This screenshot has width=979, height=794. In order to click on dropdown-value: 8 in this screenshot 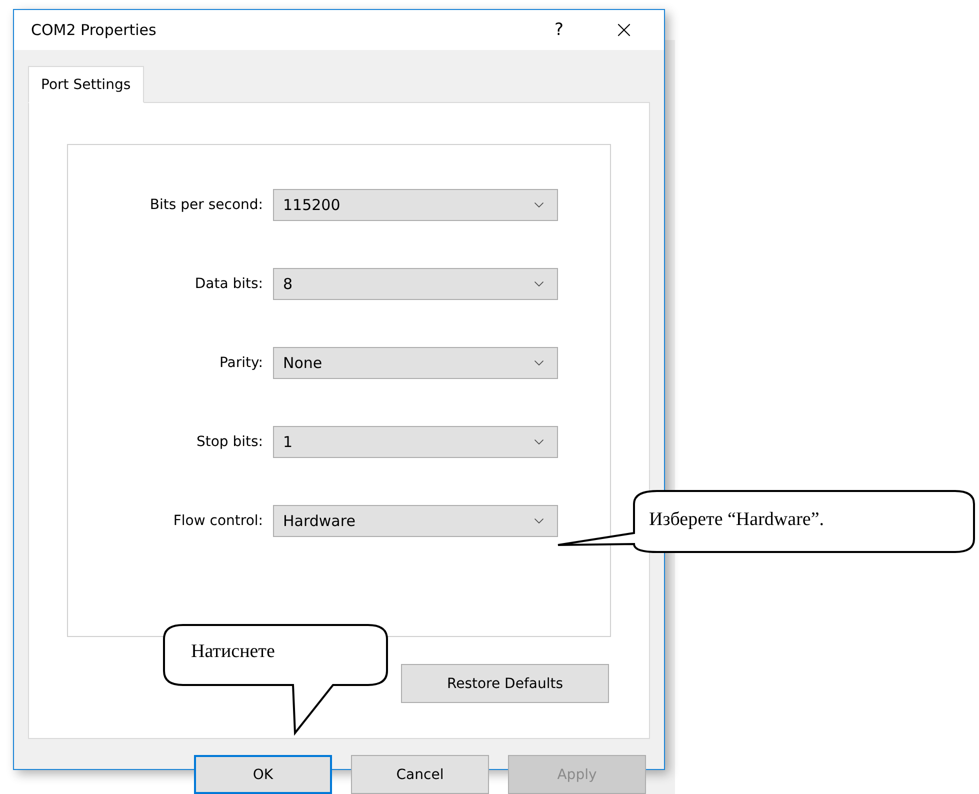, I will do `click(288, 284)`.